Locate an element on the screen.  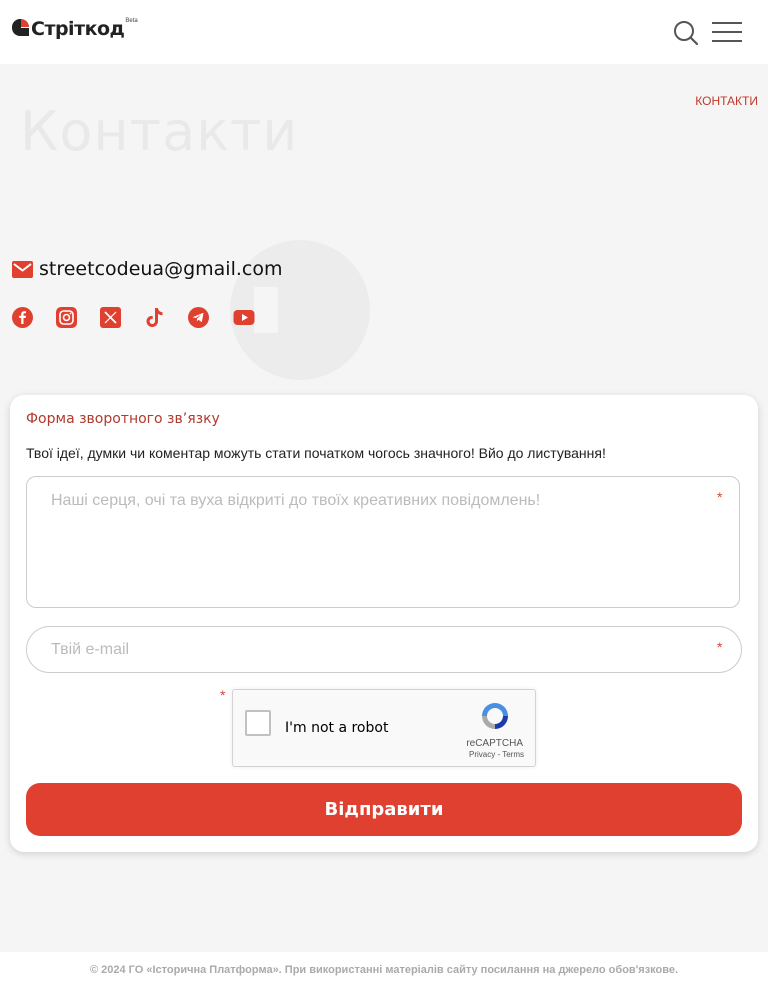
hamburger-menu-icon is located at coordinates (727, 32).